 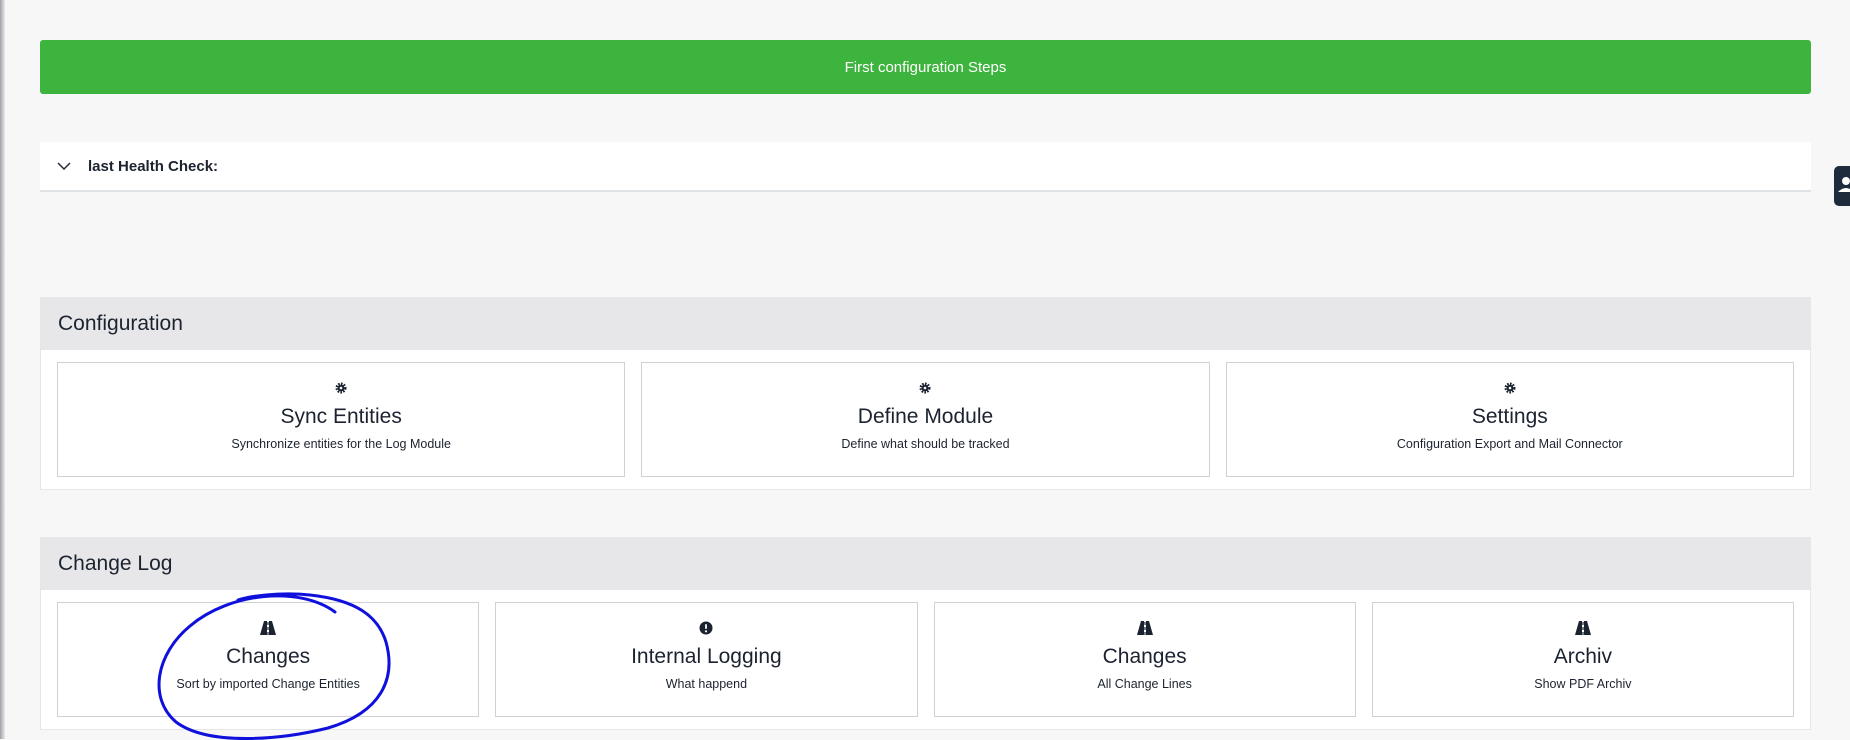 What do you see at coordinates (925, 444) in the screenshot?
I see `card-subtitle: Define what should be tracked` at bounding box center [925, 444].